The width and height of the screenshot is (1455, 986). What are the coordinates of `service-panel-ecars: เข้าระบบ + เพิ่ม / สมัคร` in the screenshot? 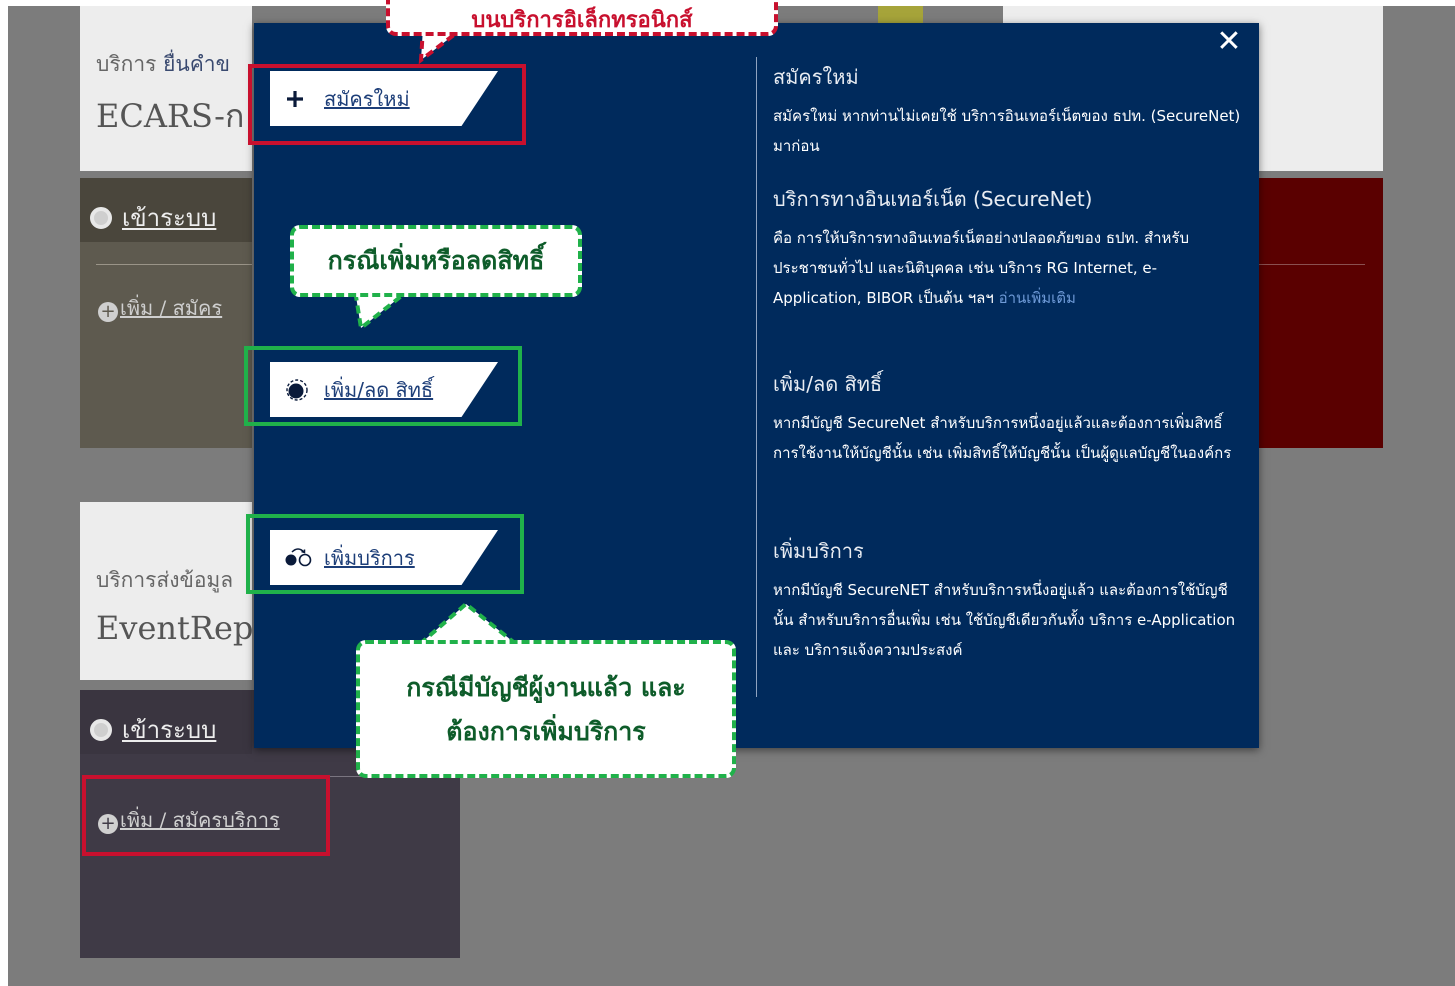 It's located at (166, 313).